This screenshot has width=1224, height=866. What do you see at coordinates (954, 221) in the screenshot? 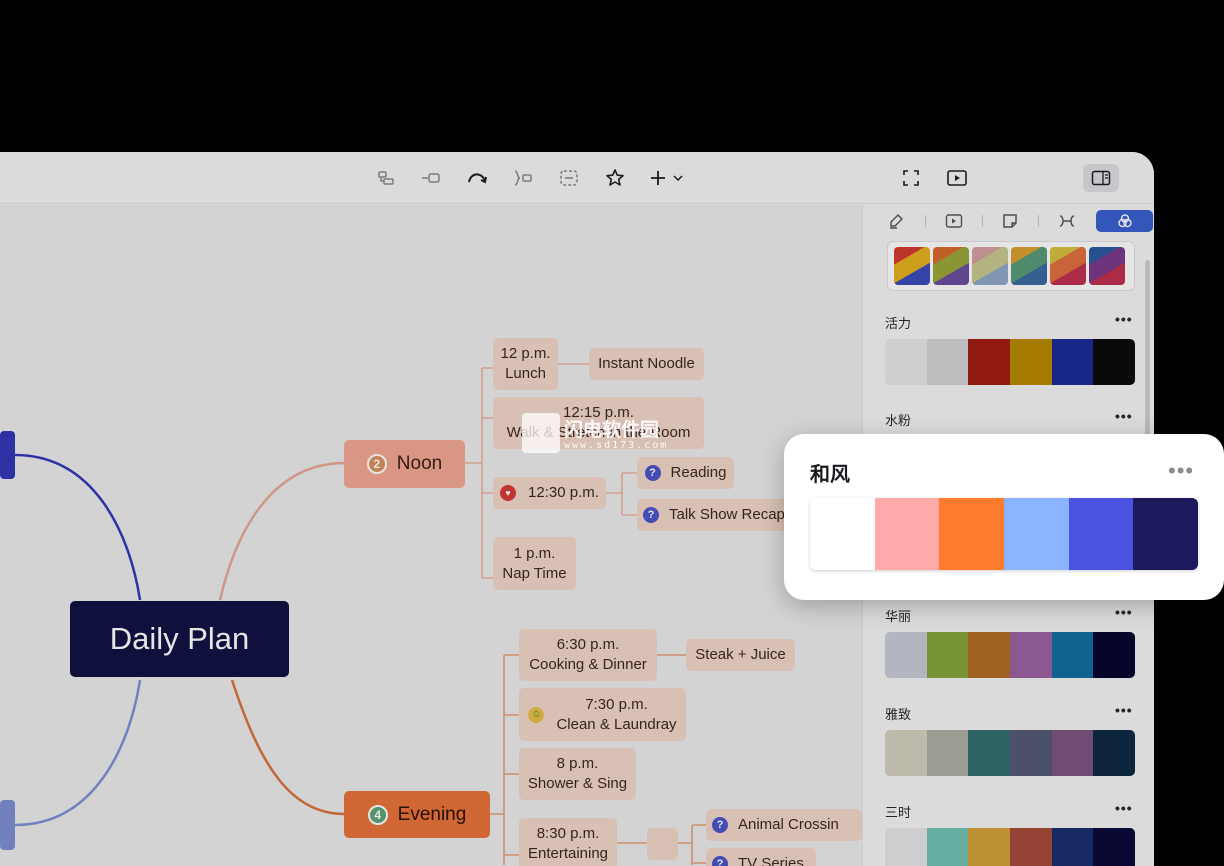
I see `pitch-icon` at bounding box center [954, 221].